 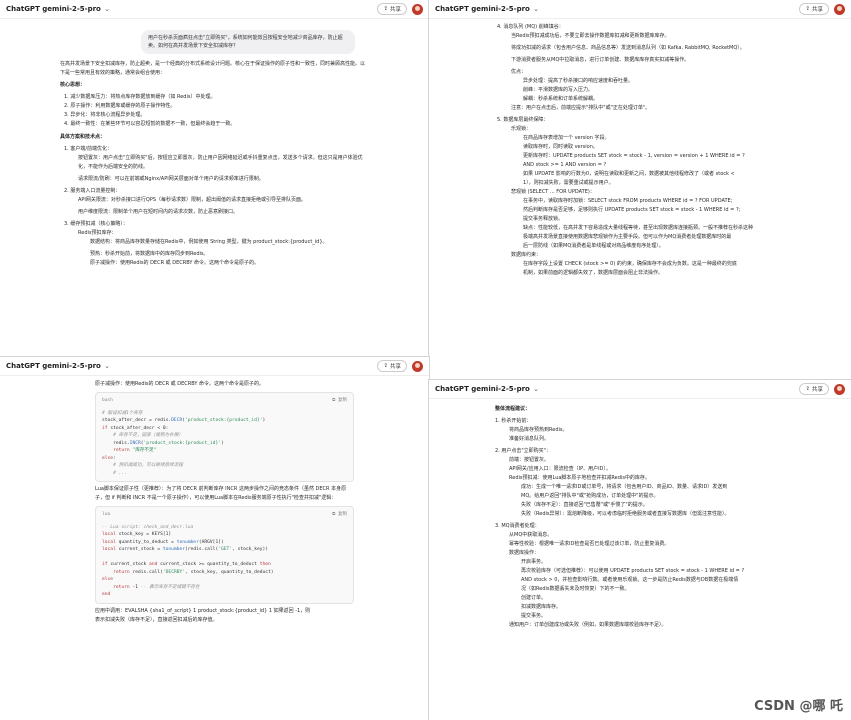 I want to click on list-item: 数据库约束：, so click(x=526, y=255).